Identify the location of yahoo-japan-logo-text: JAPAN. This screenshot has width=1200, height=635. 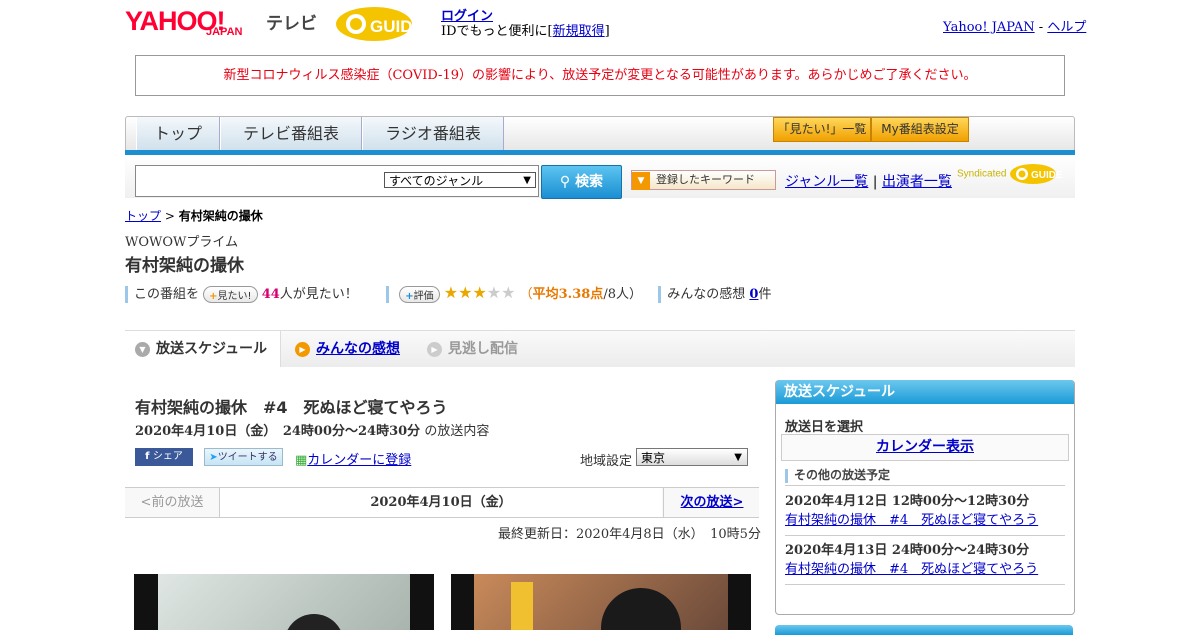
(224, 32).